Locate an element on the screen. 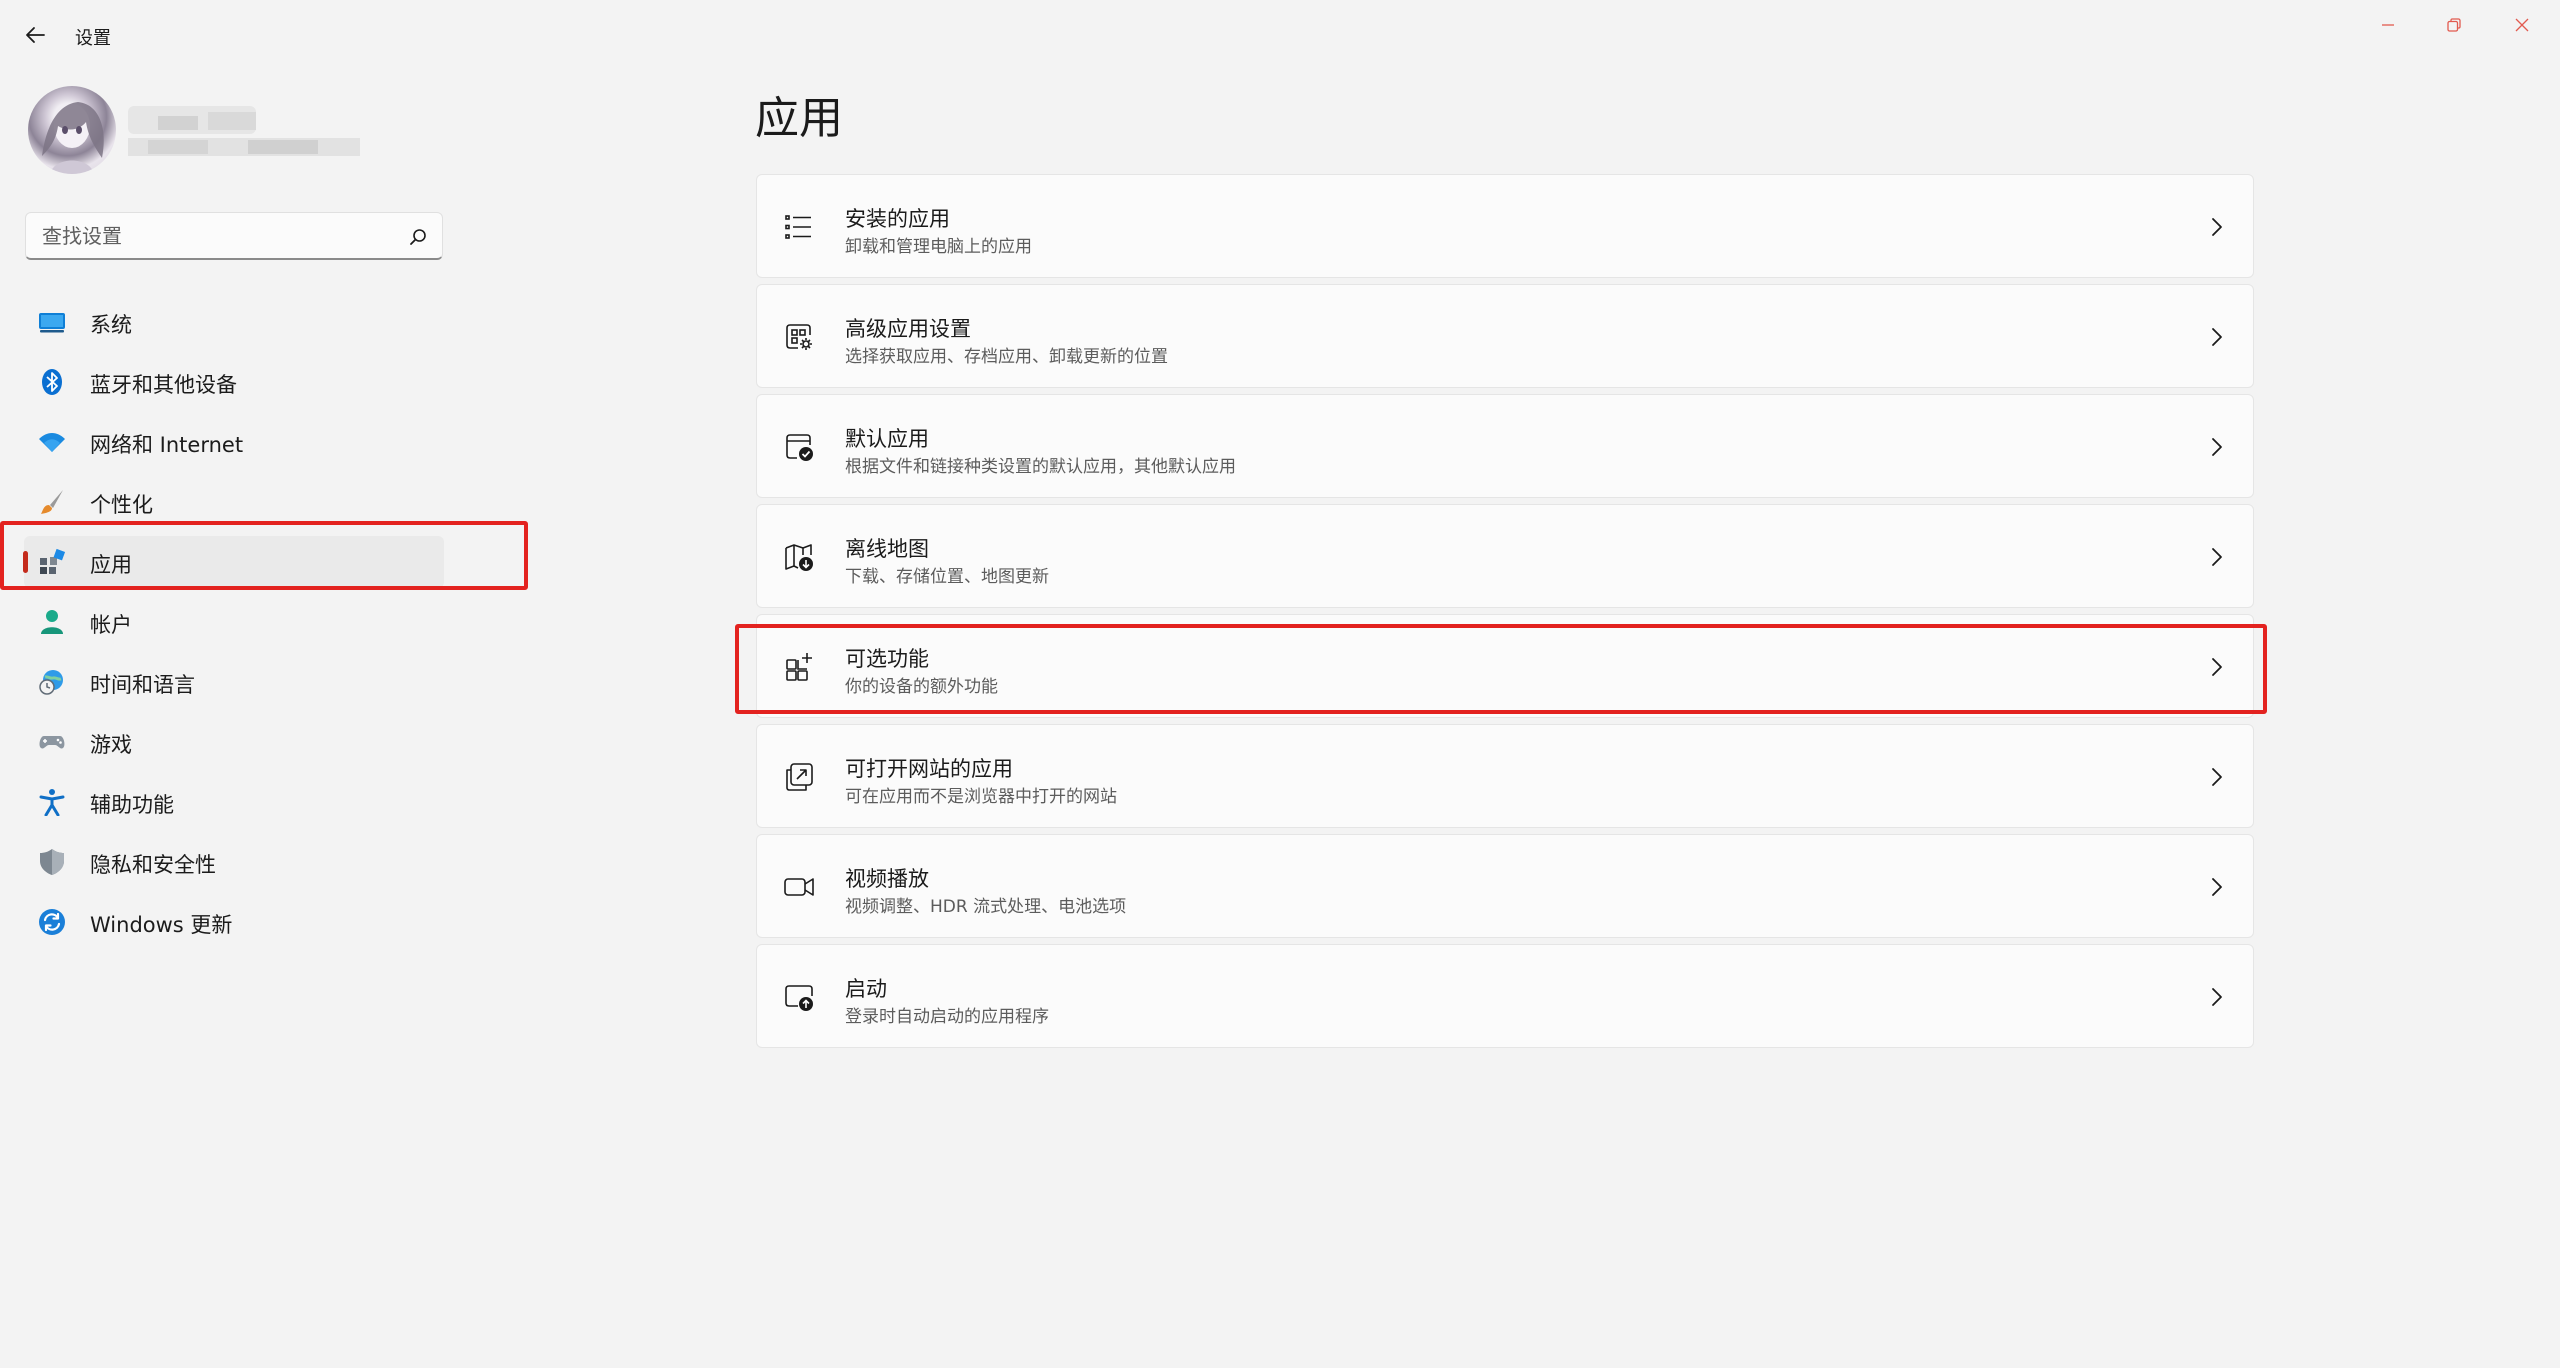 The height and width of the screenshot is (1368, 2560). card-title: 可选功能 is located at coordinates (887, 659).